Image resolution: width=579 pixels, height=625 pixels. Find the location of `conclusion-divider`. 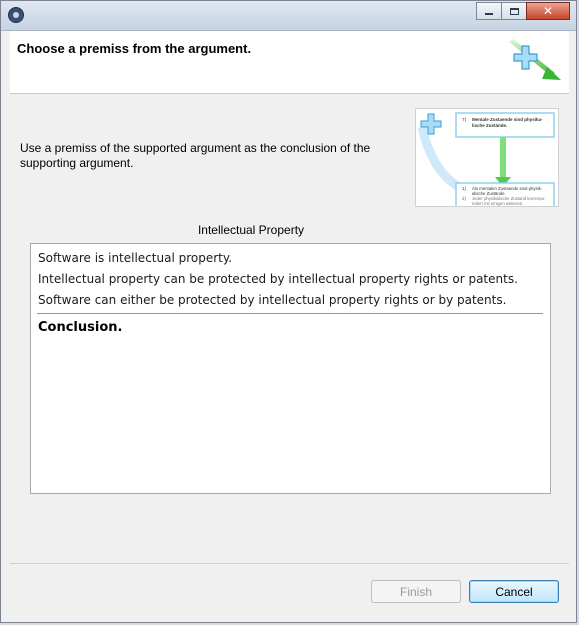

conclusion-divider is located at coordinates (290, 313).